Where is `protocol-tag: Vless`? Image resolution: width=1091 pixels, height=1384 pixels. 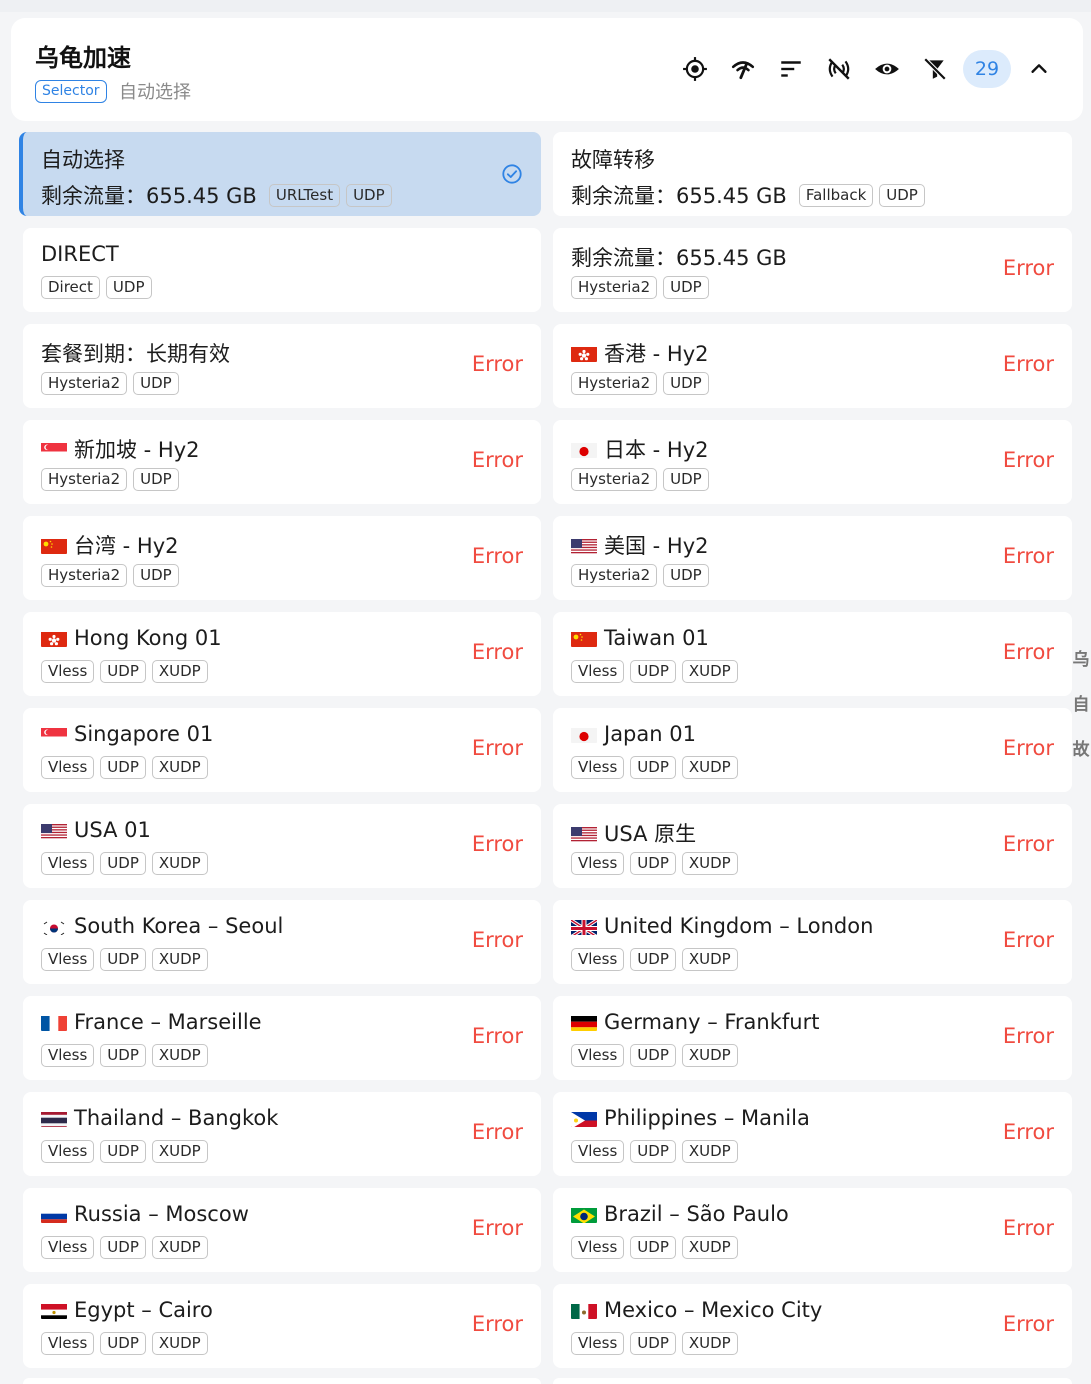
protocol-tag: Vless is located at coordinates (598, 1247).